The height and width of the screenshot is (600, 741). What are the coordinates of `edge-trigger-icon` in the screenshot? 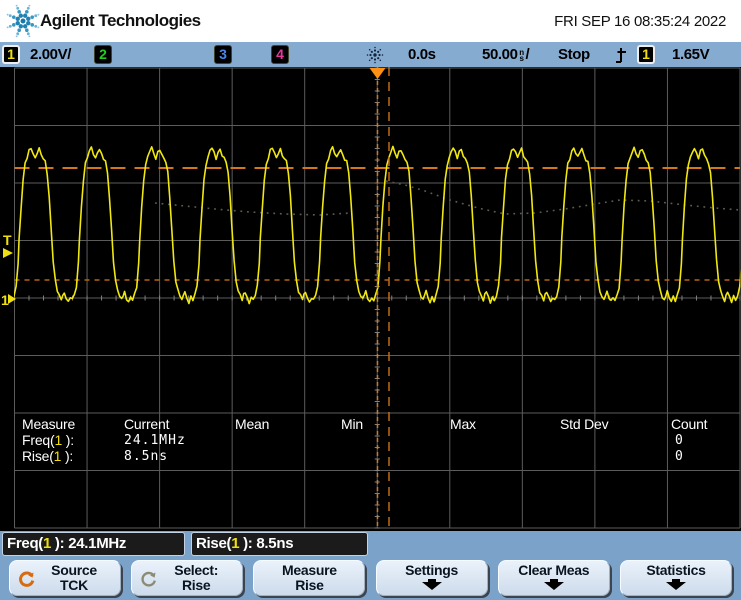 It's located at (621, 55).